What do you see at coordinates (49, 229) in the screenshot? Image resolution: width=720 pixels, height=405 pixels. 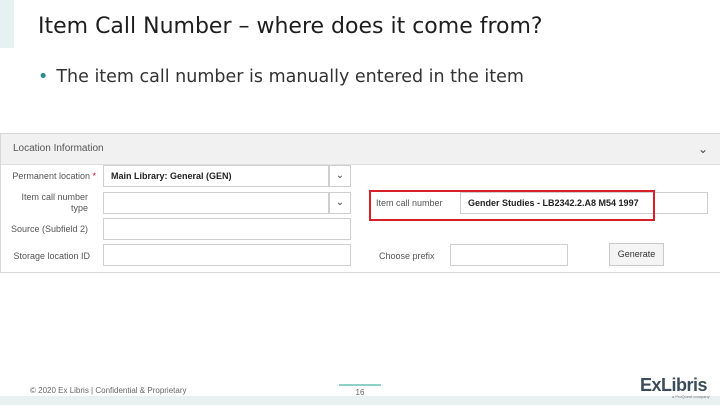 I see `source-label: Source (Subfield 2)` at bounding box center [49, 229].